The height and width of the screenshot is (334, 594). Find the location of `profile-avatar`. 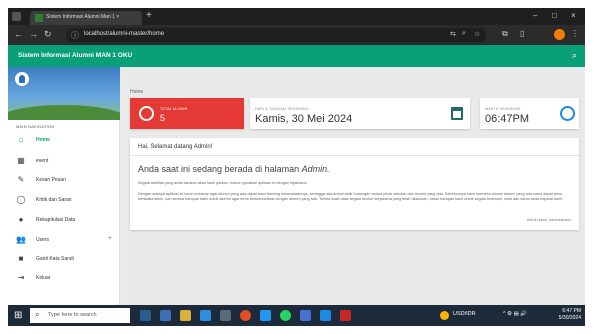

profile-avatar is located at coordinates (559, 34).